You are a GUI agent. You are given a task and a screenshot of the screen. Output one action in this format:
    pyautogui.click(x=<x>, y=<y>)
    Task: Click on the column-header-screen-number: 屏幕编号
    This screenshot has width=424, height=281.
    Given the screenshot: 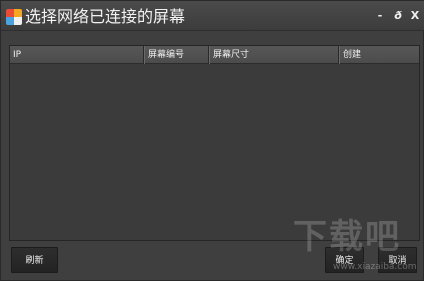 What is the action you would take?
    pyautogui.click(x=176, y=55)
    